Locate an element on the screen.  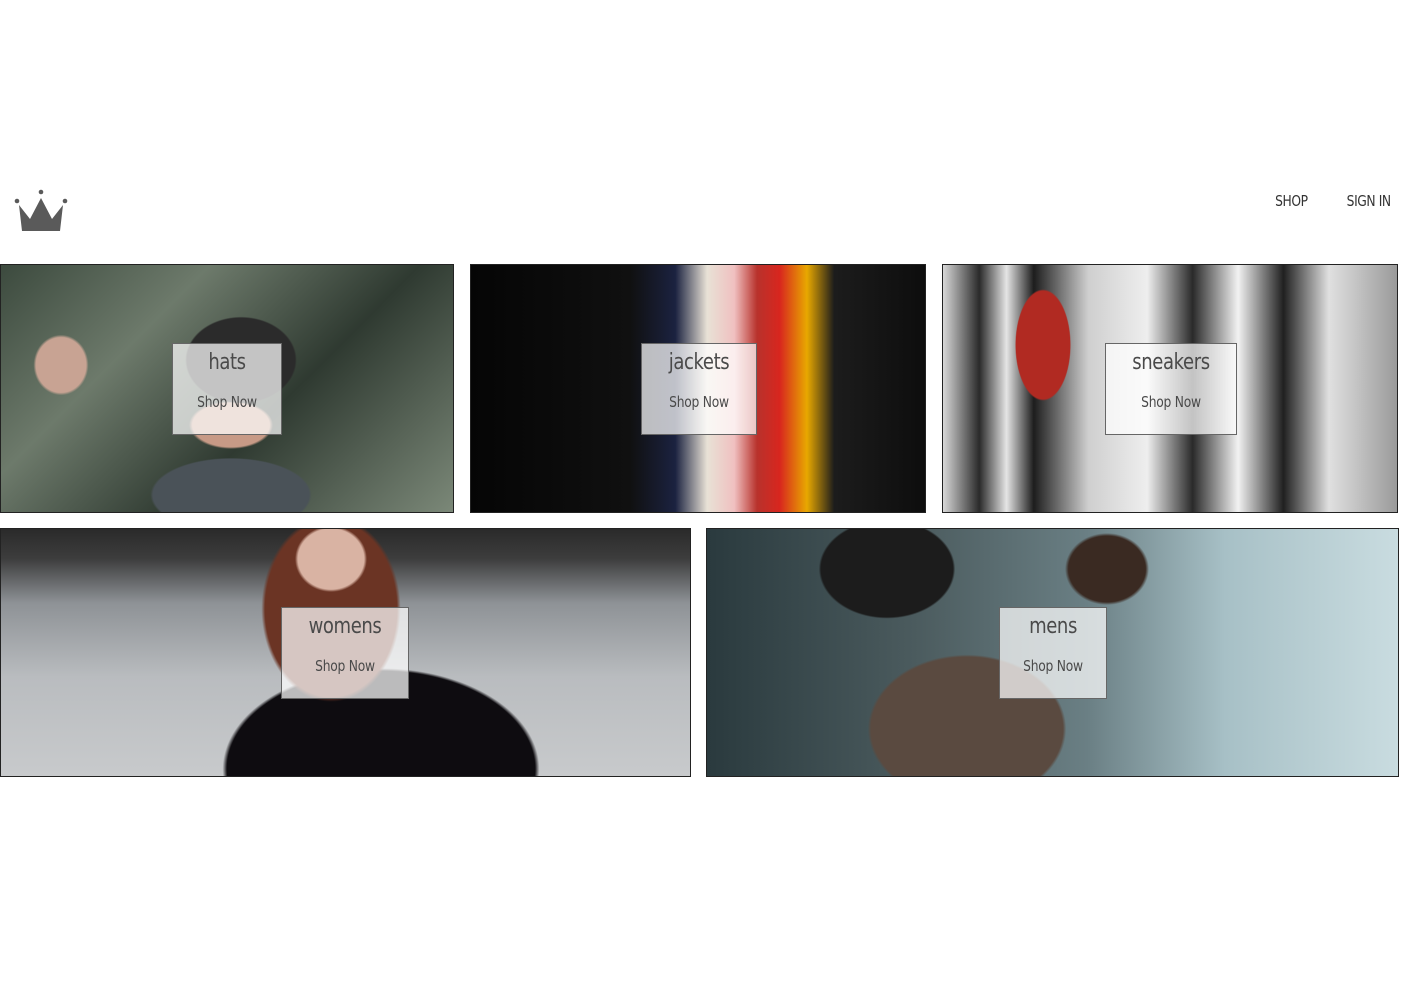
category-tile-sneakers: sneakers Shop Now is located at coordinates (1170, 388).